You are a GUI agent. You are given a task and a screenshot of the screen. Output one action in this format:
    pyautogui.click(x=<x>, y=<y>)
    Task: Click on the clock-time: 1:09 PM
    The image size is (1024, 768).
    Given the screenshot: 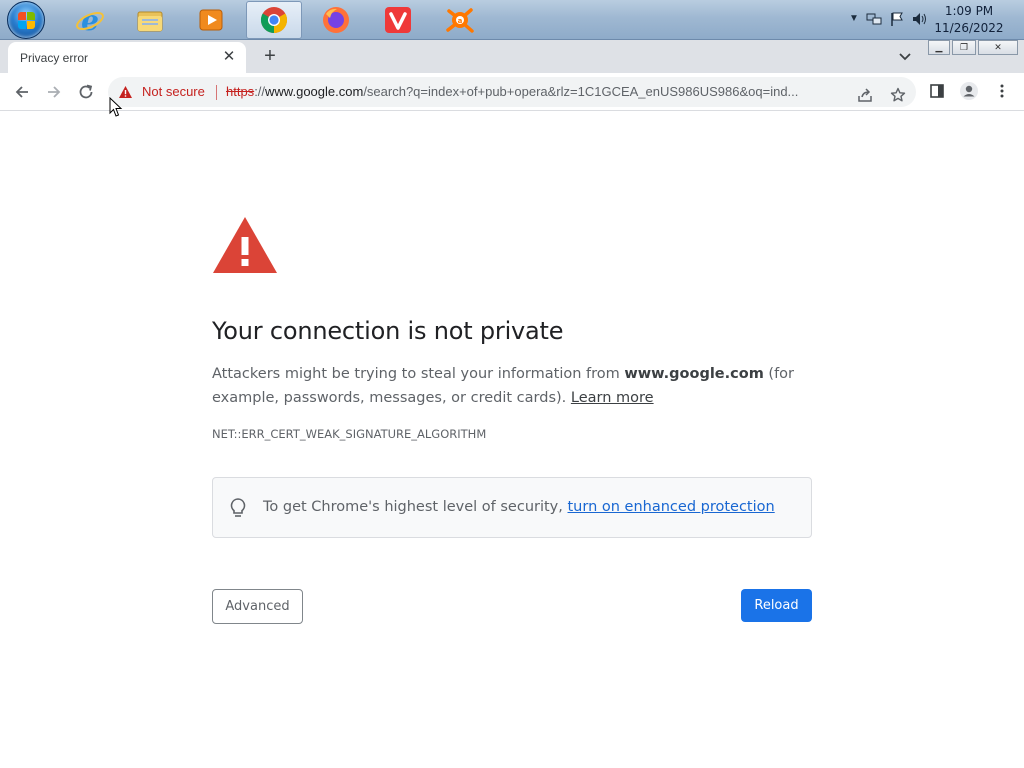 What is the action you would take?
    pyautogui.click(x=969, y=11)
    